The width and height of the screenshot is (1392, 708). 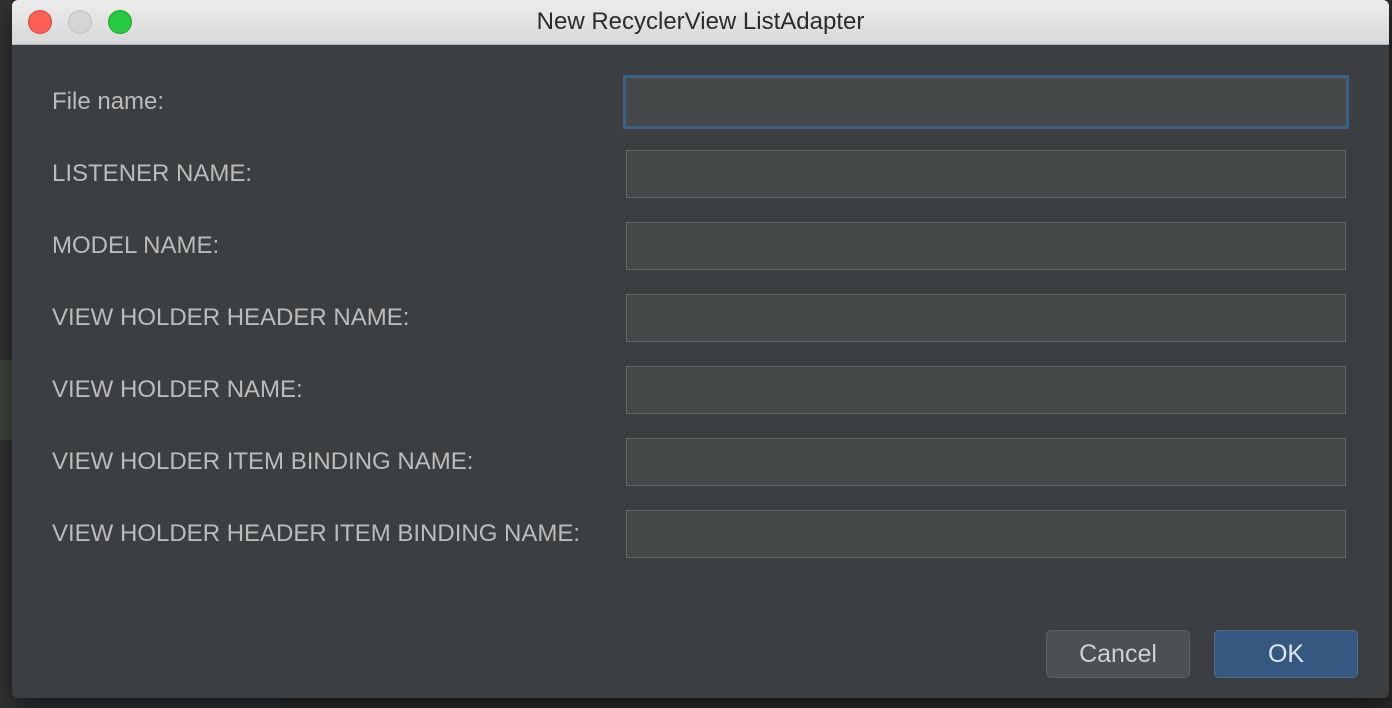 What do you see at coordinates (1286, 654) in the screenshot?
I see `ok-button: OK` at bounding box center [1286, 654].